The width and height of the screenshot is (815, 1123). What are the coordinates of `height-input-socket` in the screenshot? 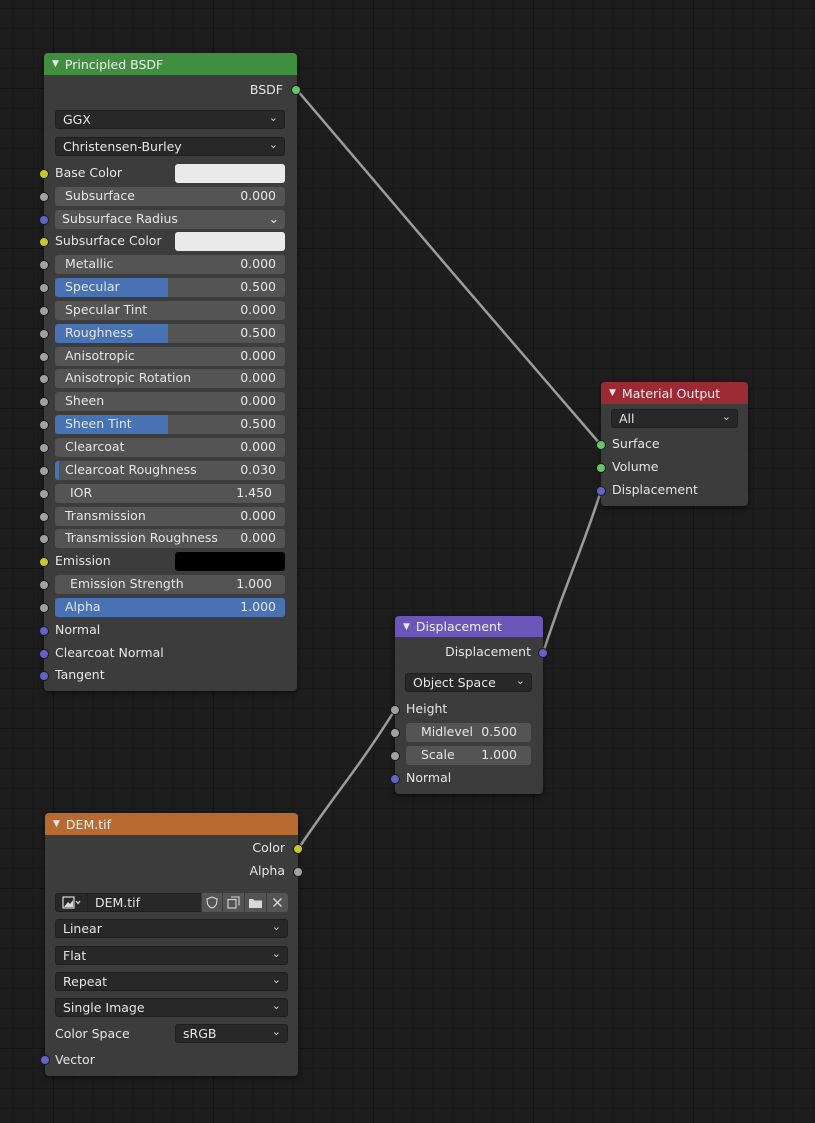 It's located at (395, 710).